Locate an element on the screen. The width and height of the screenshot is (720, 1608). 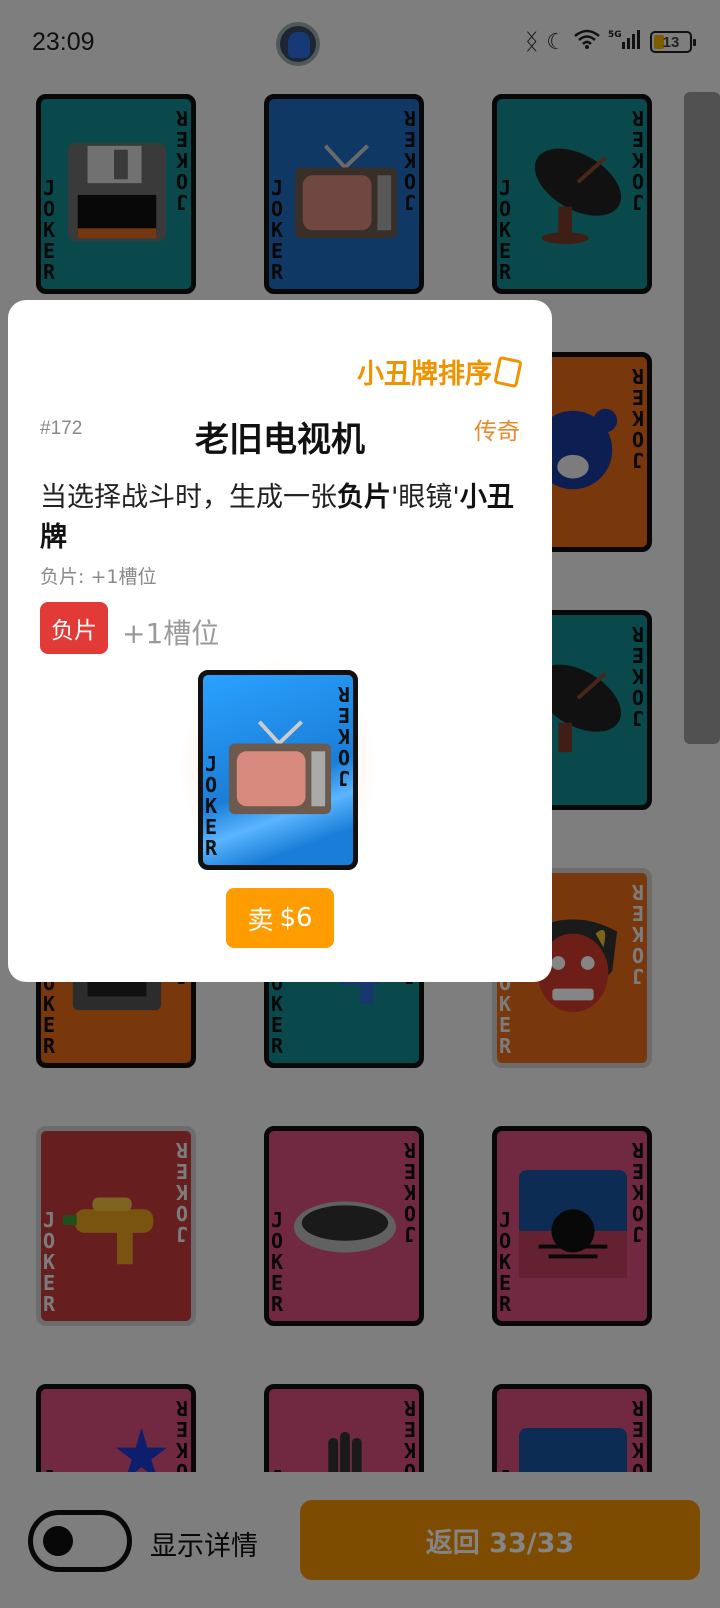
sell-button: 卖 $6 is located at coordinates (280, 918).